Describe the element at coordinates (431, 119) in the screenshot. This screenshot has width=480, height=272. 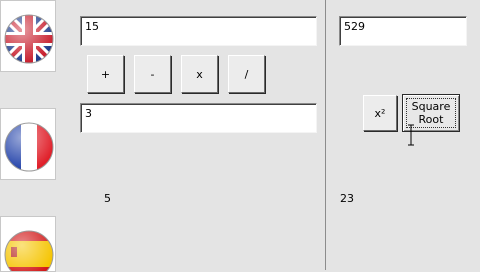
I see `square-root-label-bottom: Root` at that location.